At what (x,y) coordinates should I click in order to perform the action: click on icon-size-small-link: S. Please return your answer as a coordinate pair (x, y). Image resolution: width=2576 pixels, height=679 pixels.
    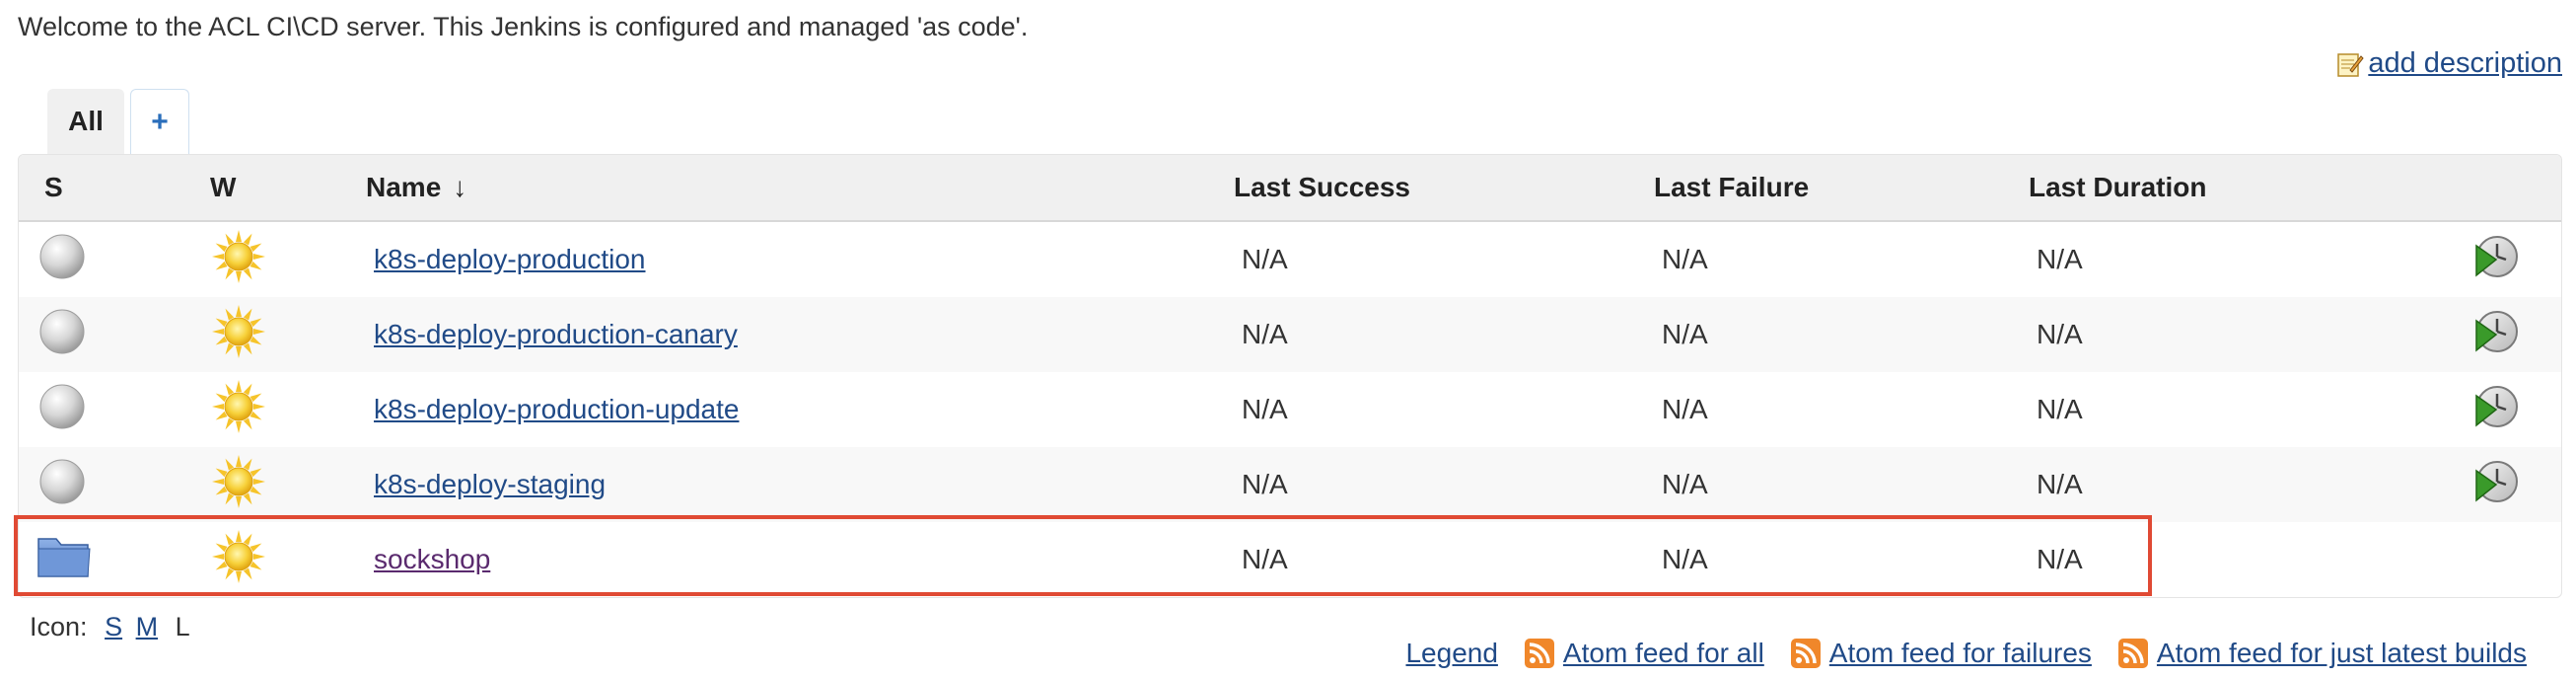
    Looking at the image, I should click on (113, 626).